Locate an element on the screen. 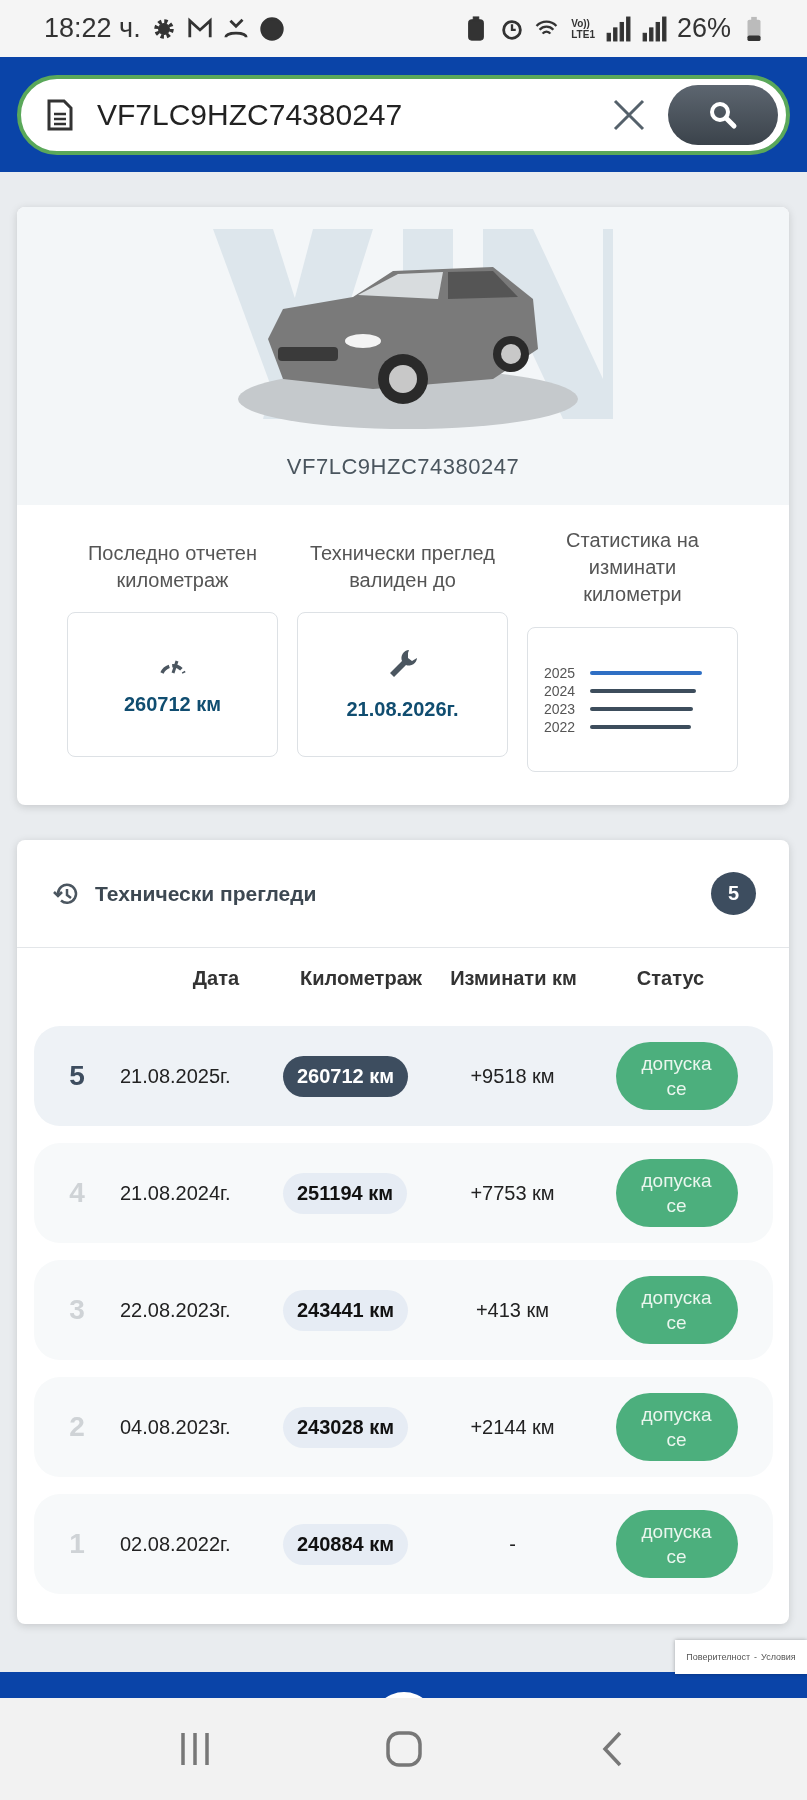  year-label: 2022 is located at coordinates (560, 726).